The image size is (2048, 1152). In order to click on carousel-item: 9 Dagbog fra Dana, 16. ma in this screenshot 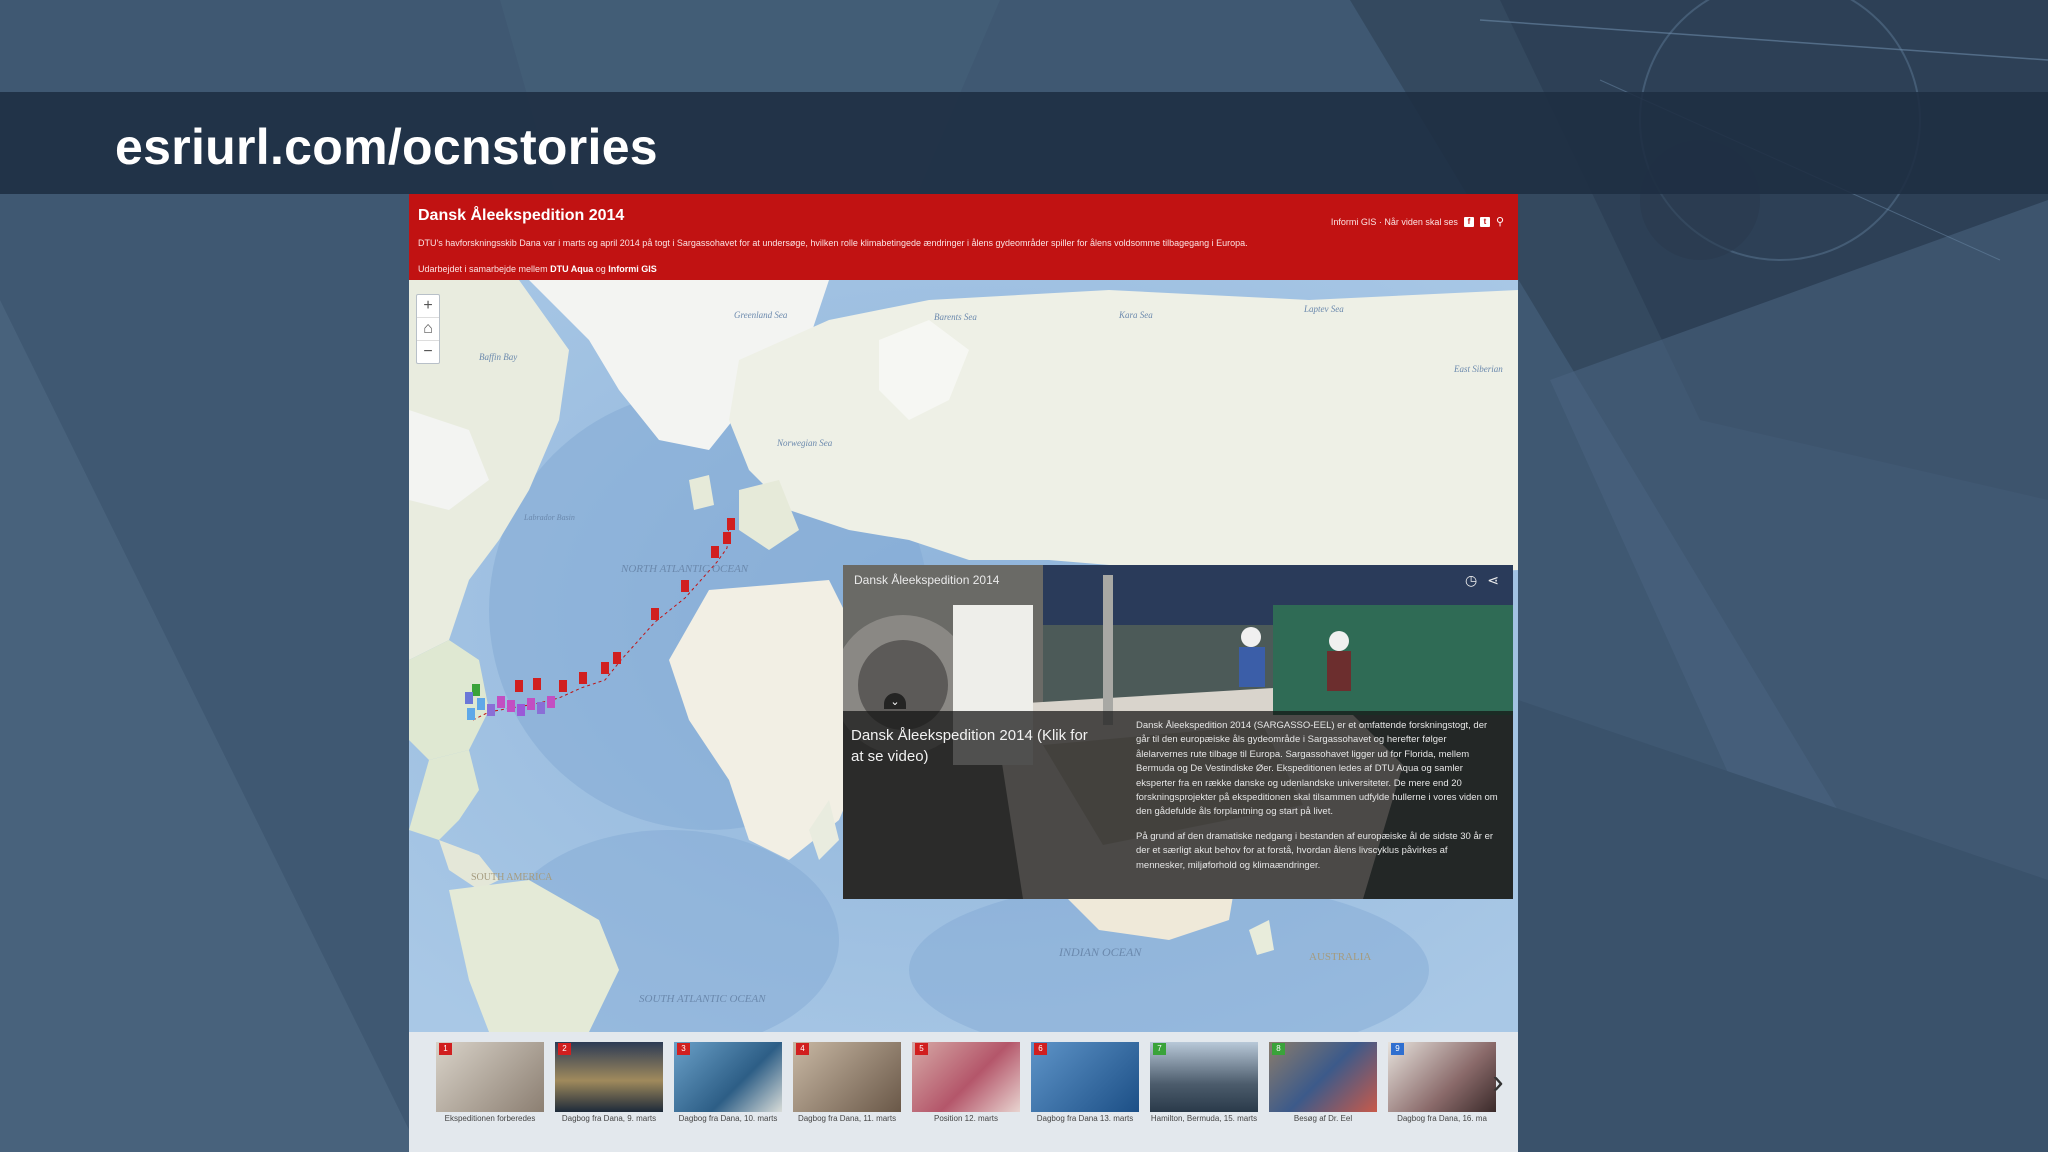, I will do `click(1442, 1082)`.